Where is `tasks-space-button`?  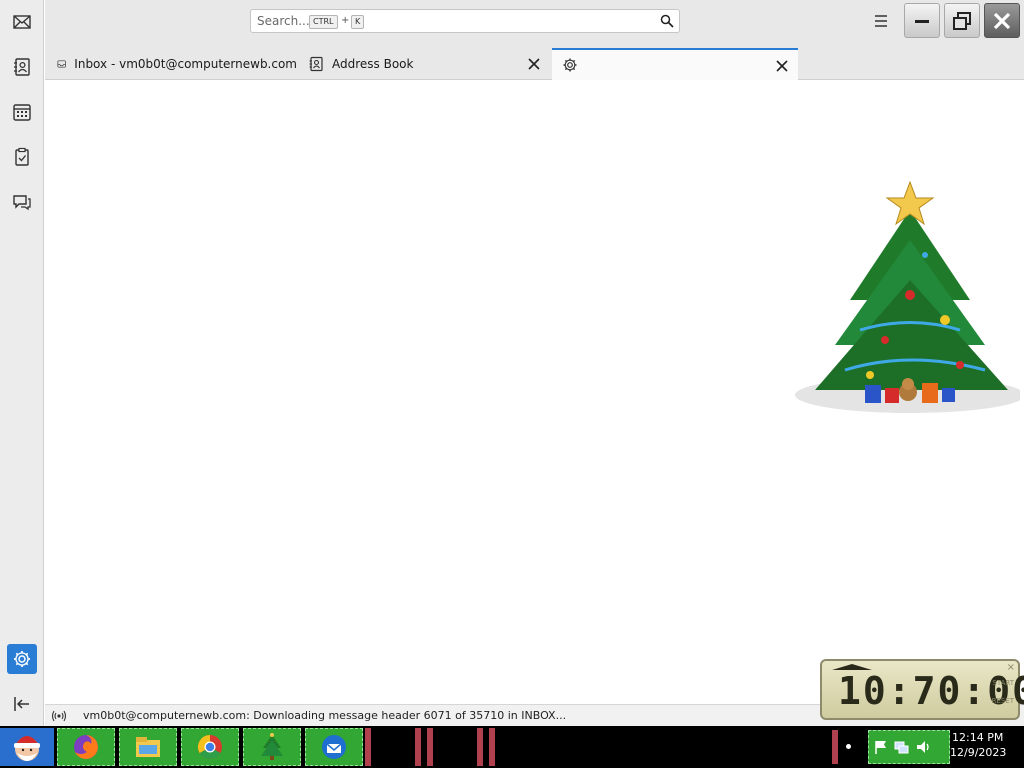 tasks-space-button is located at coordinates (22, 157).